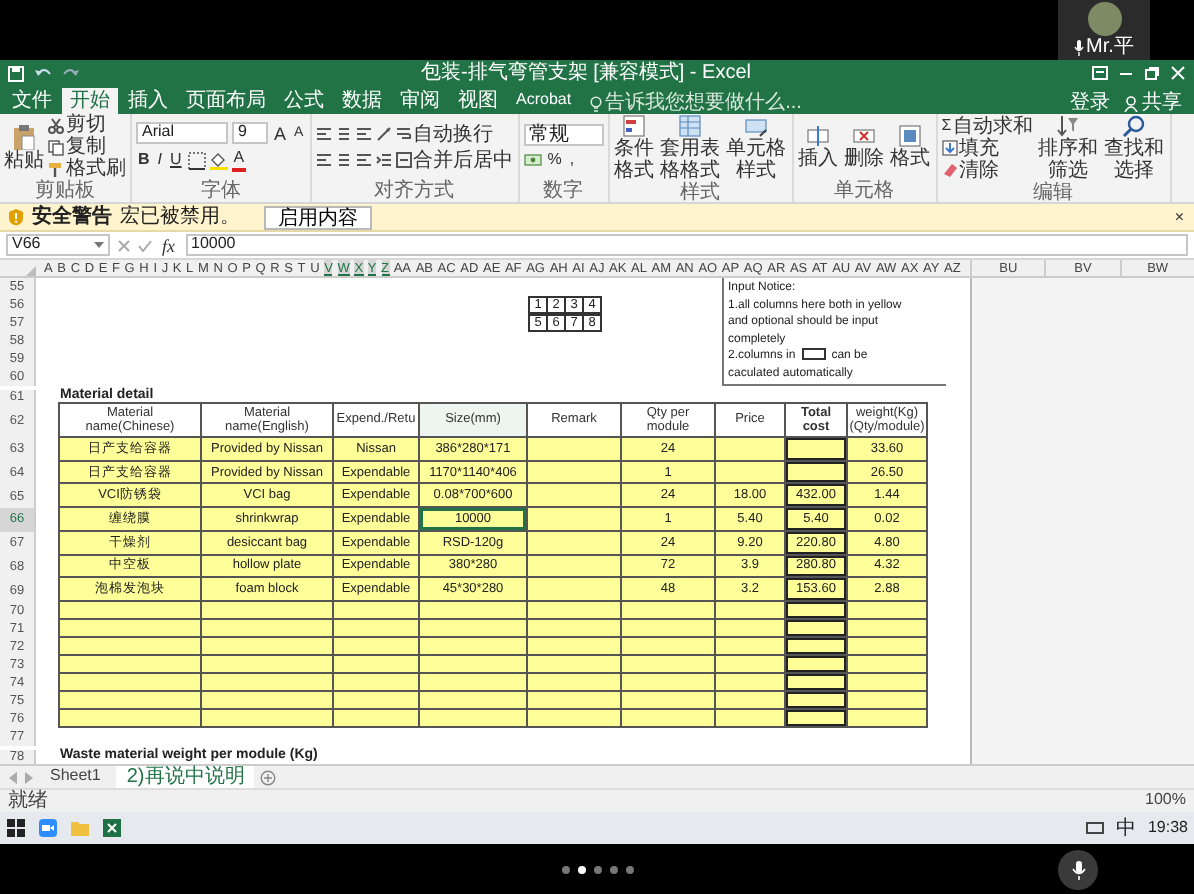 The image size is (1194, 894). Describe the element at coordinates (90, 101) in the screenshot. I see `ribbon-tab: 开始` at that location.